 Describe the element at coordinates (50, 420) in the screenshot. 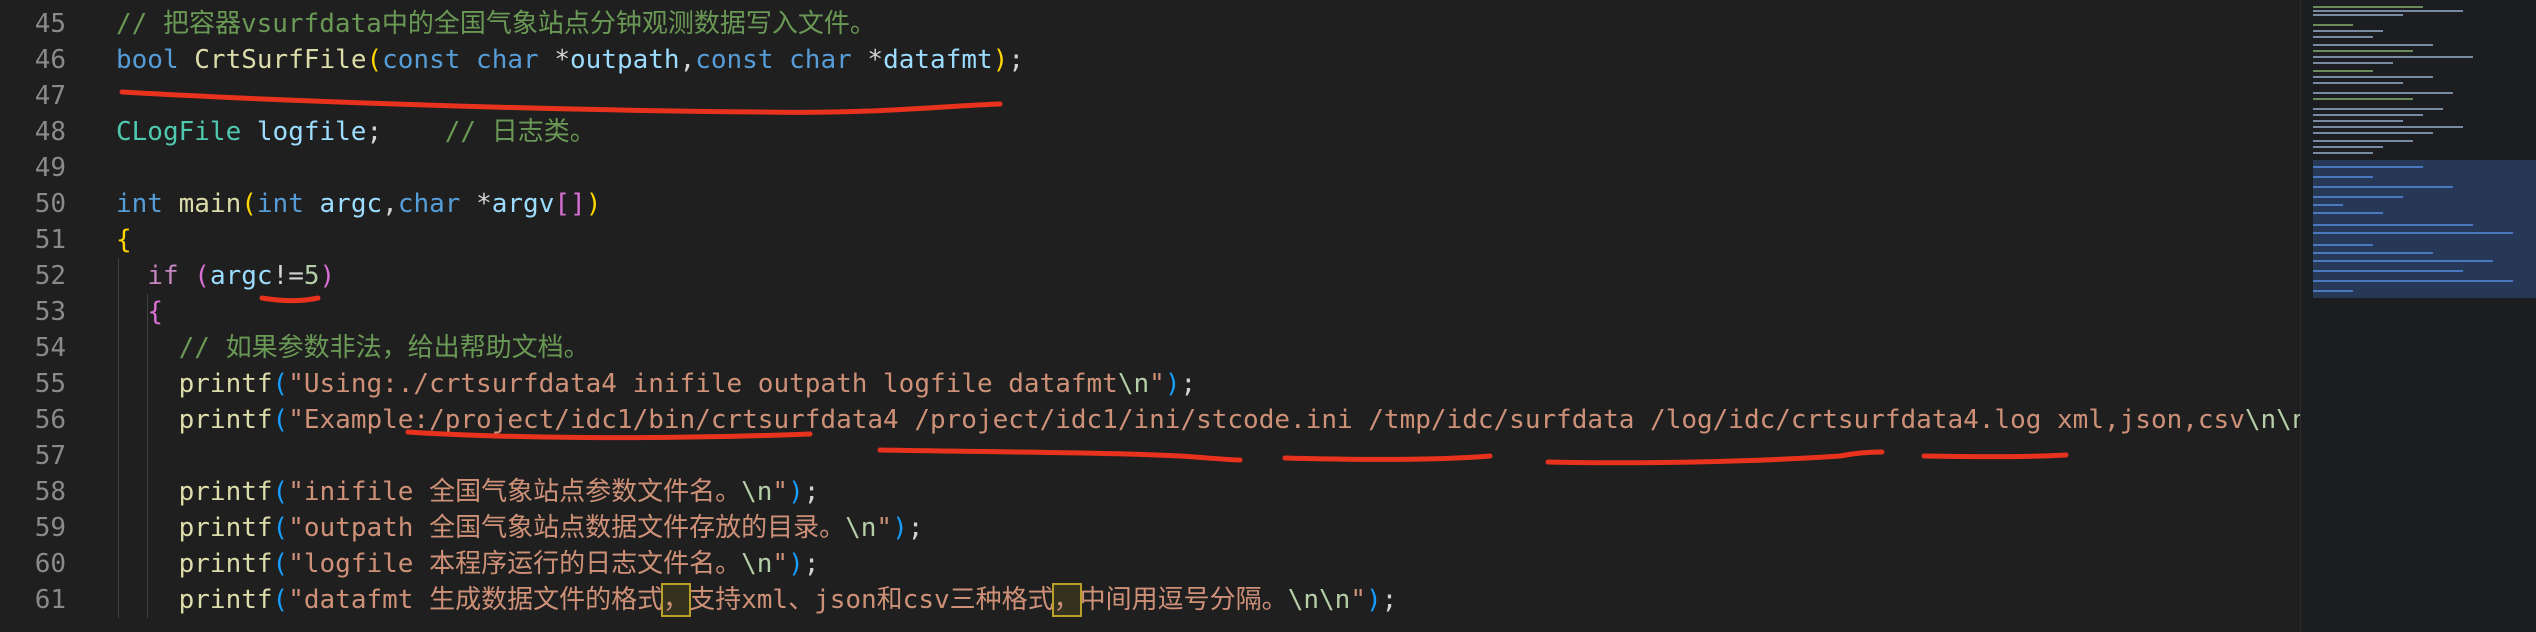

I see `line-number: 56` at that location.